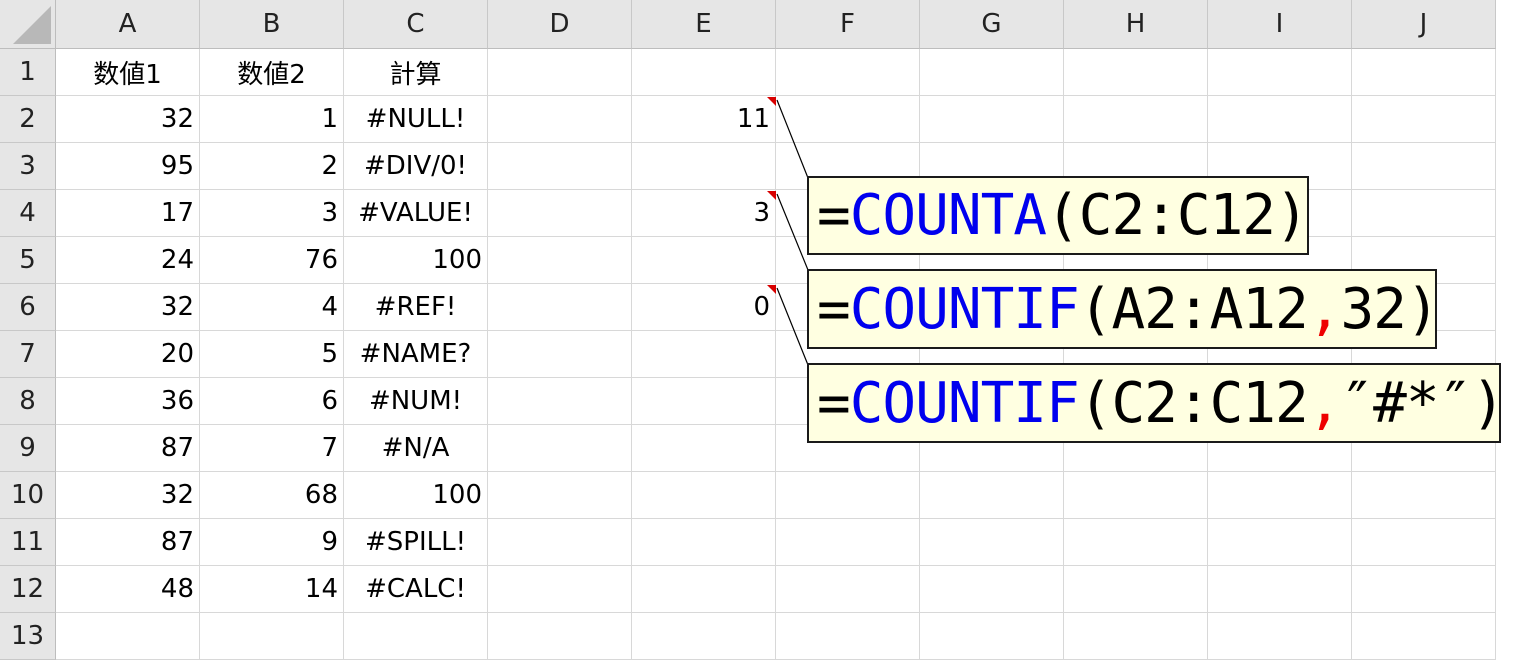  Describe the element at coordinates (848, 495) in the screenshot. I see `cell-f10` at that location.